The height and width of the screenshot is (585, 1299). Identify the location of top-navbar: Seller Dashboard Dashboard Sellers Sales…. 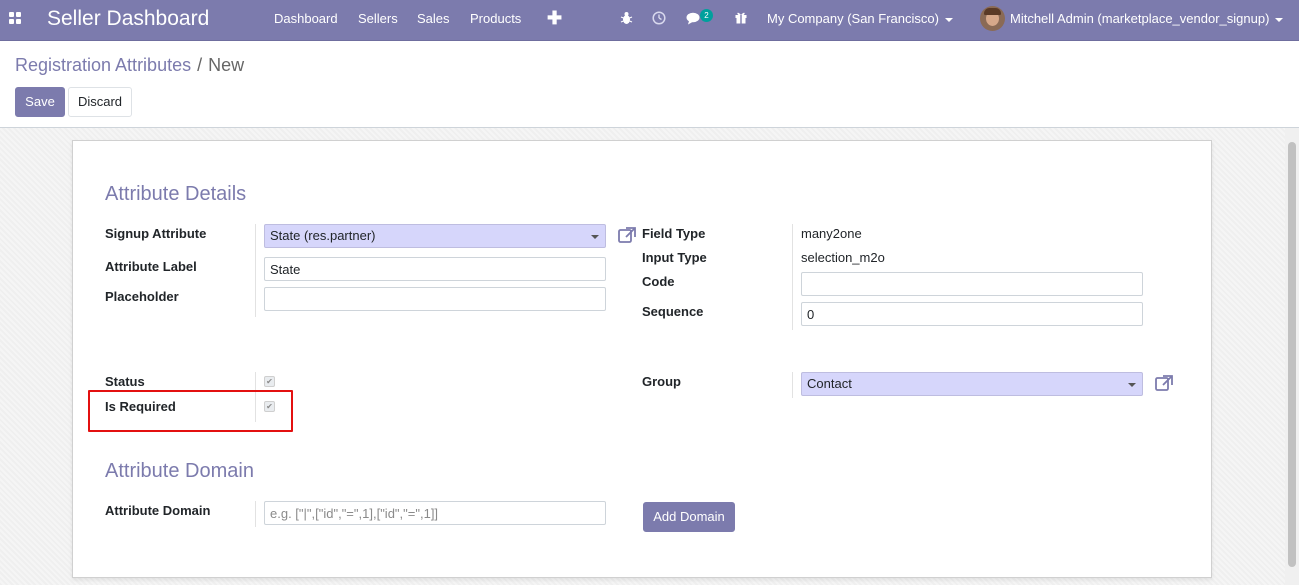
(649, 20).